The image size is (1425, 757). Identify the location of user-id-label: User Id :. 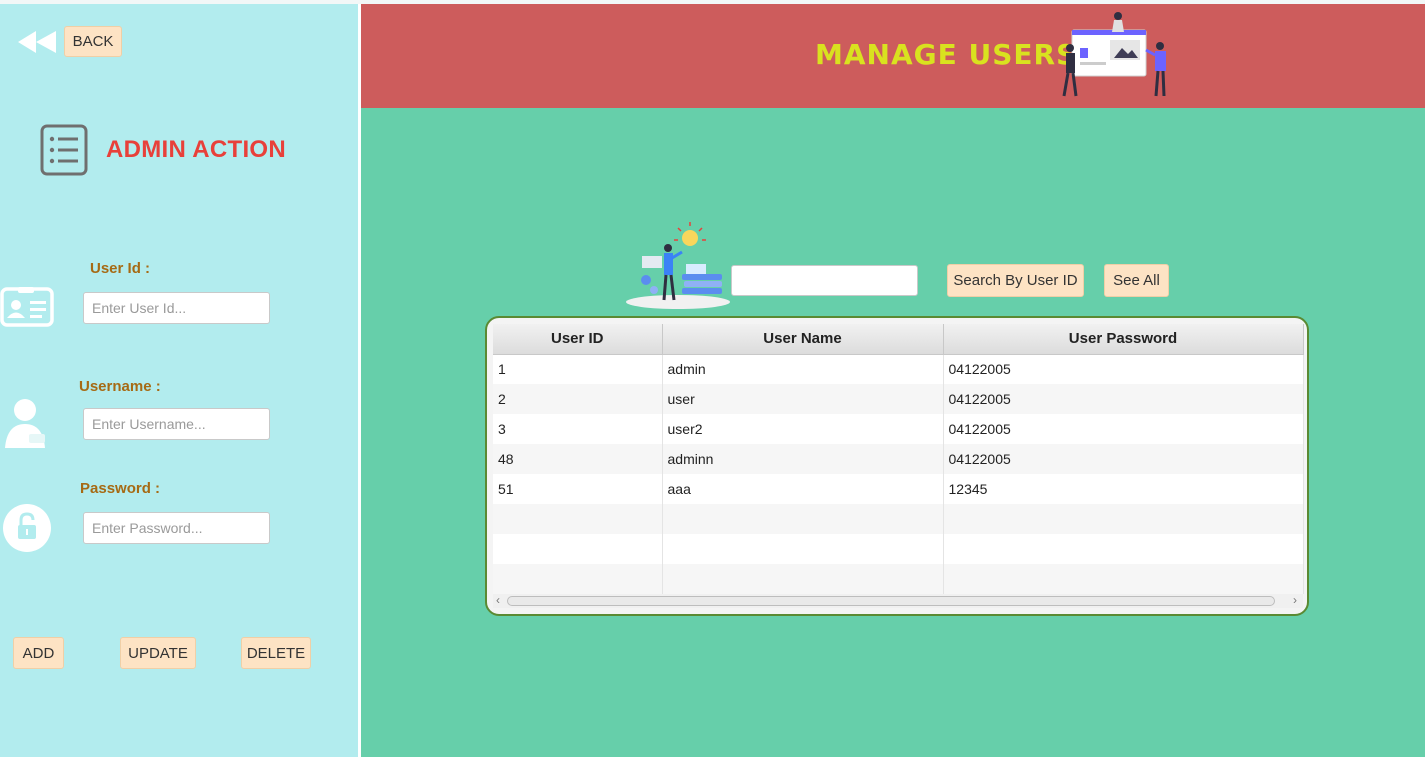
(120, 268).